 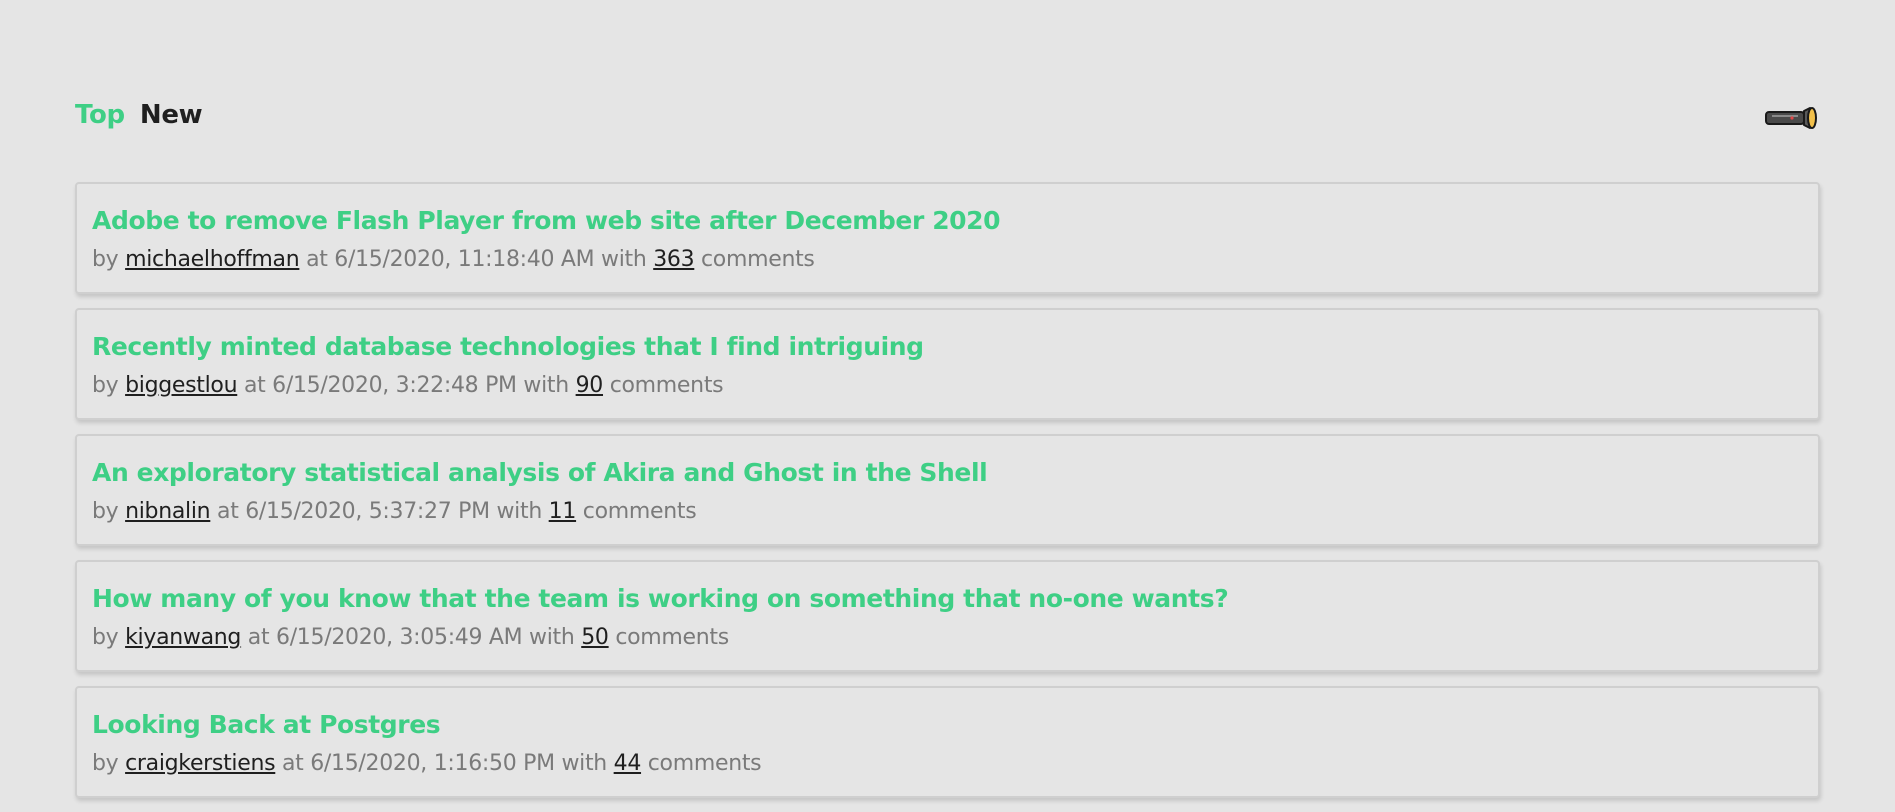 I want to click on story-time: 6/15/2020, 3:22:48 PM, so click(x=394, y=385).